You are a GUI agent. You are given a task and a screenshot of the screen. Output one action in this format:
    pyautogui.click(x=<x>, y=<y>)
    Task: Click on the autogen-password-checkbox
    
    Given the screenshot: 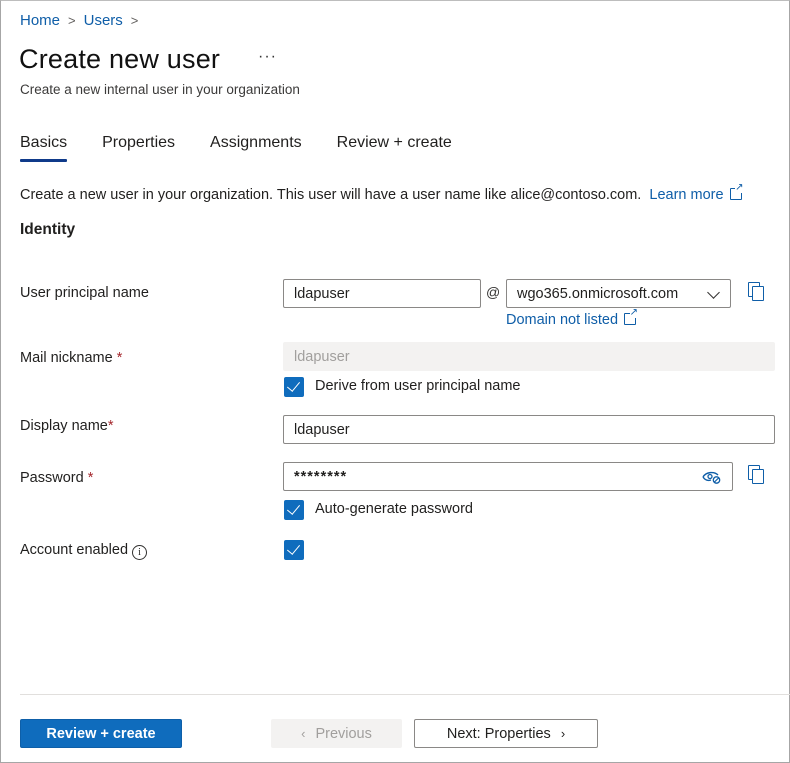 What is the action you would take?
    pyautogui.click(x=294, y=510)
    